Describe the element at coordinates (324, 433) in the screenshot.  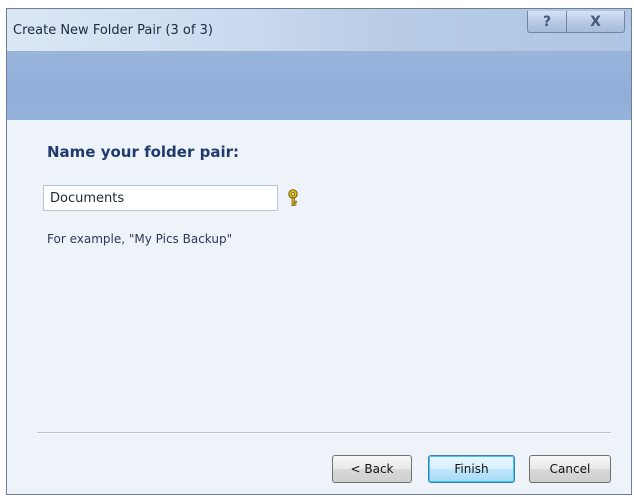
I see `footer-divider` at that location.